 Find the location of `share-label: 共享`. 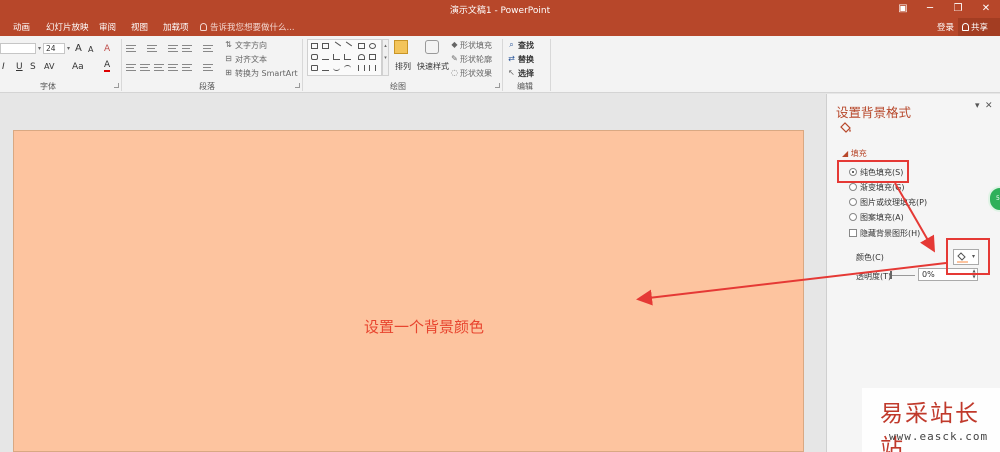

share-label: 共享 is located at coordinates (980, 28).